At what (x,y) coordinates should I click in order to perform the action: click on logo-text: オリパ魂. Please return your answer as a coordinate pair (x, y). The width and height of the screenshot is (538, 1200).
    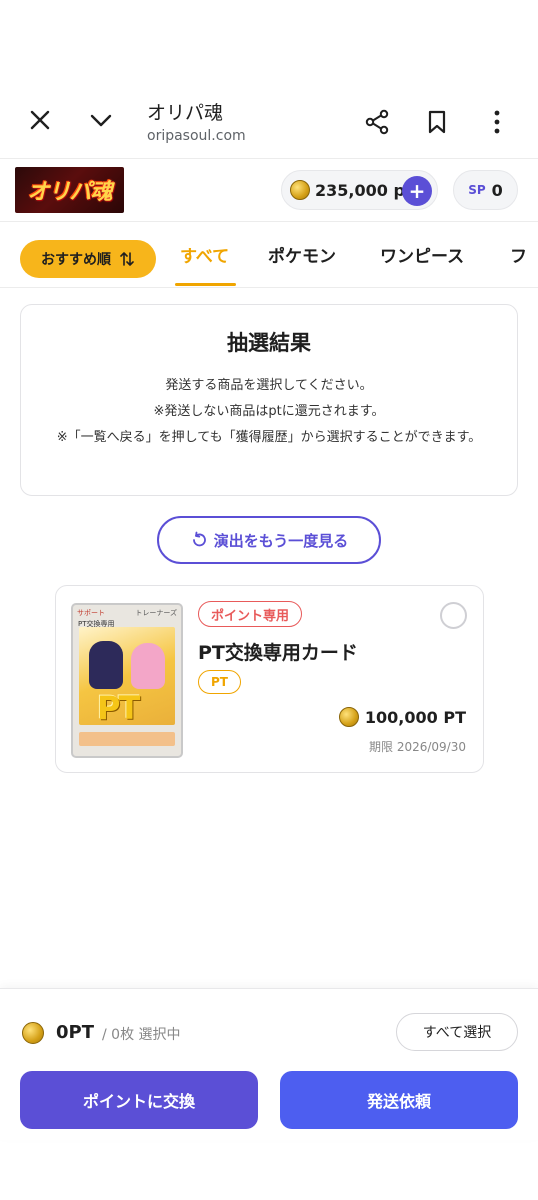
    Looking at the image, I should click on (69, 192).